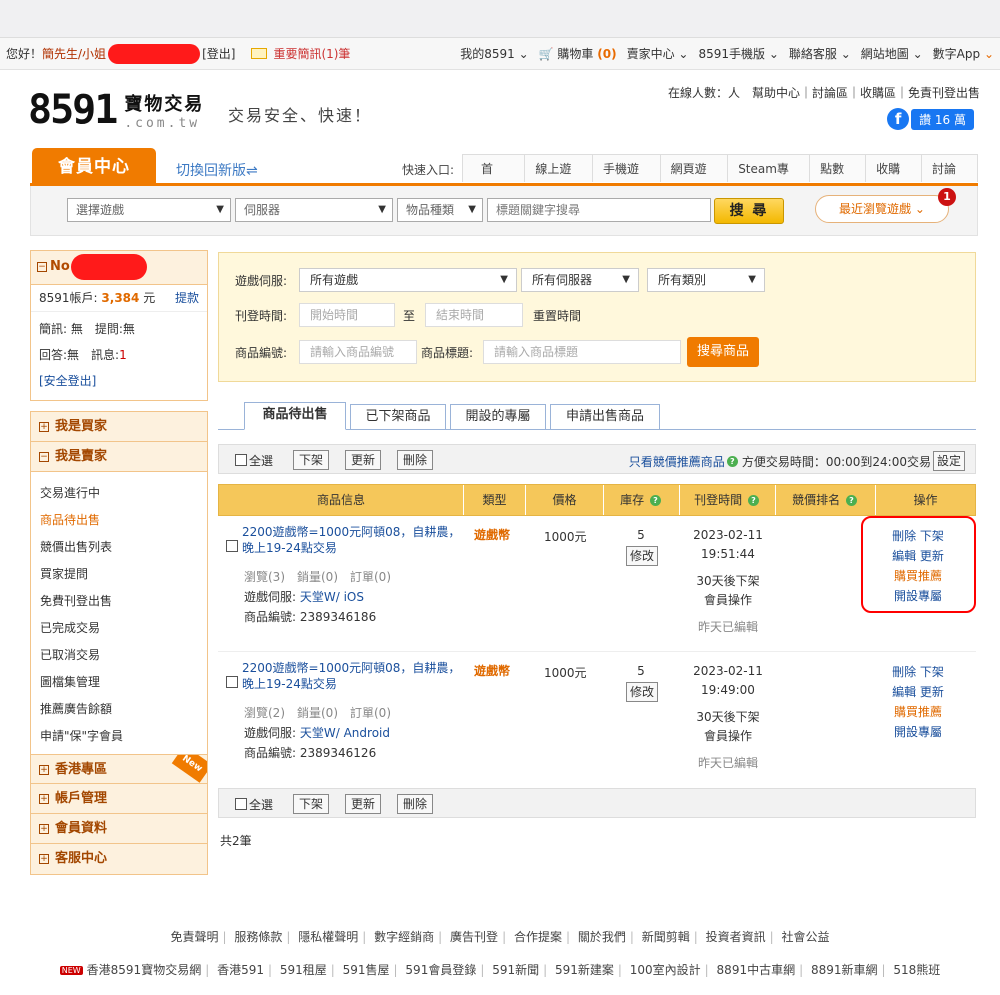  I want to click on quick-link: 線上遊戲, so click(558, 179).